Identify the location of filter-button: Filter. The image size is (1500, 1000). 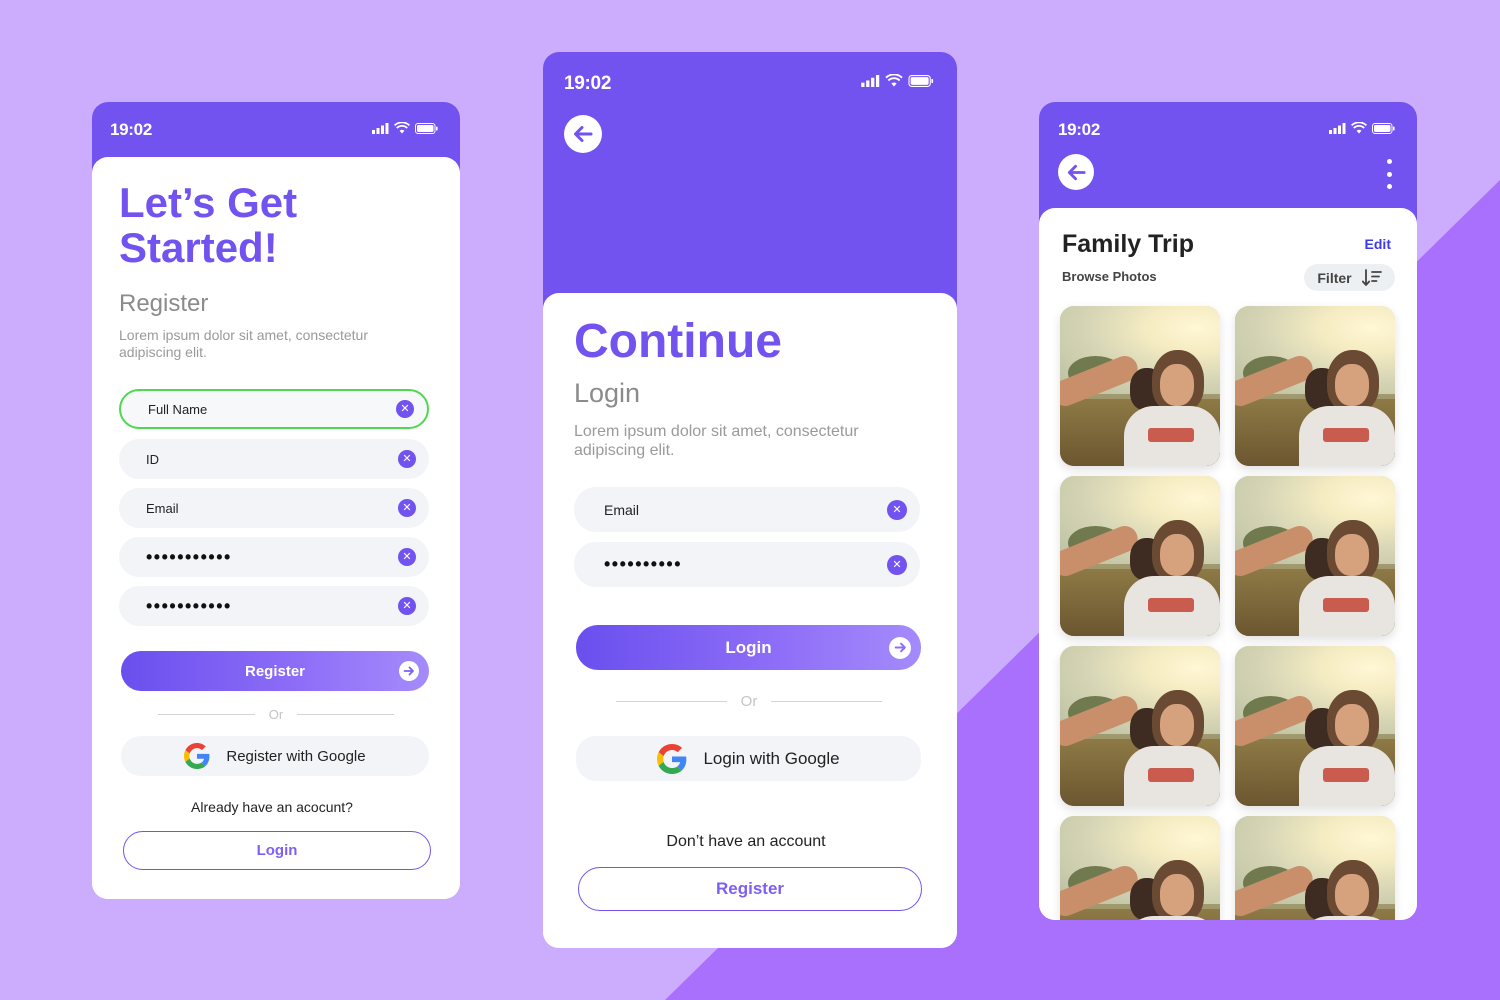
(1349, 277).